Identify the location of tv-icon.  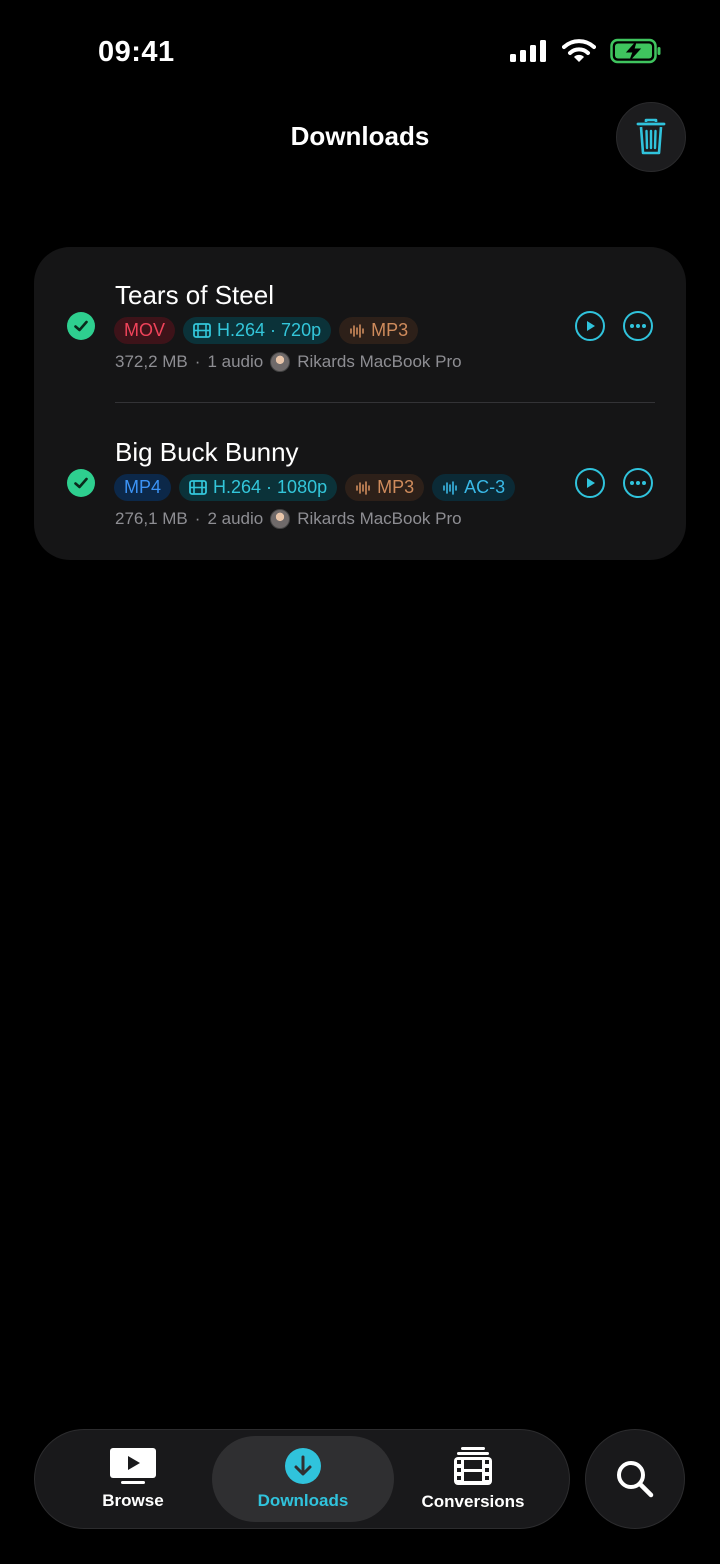
(133, 1466).